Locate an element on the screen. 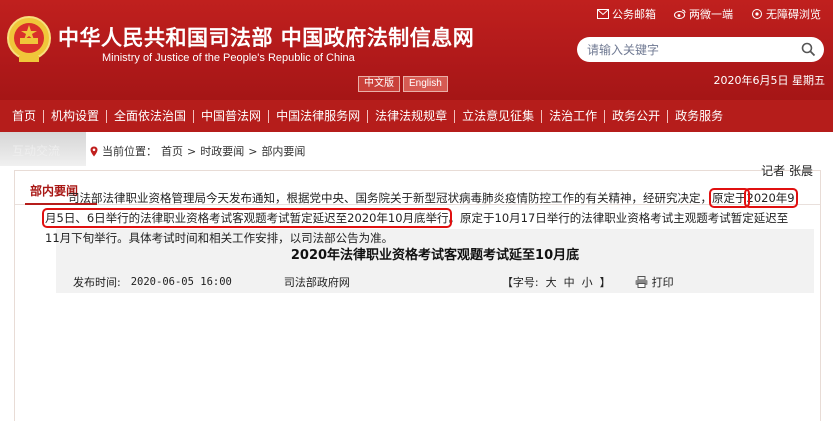  breadcrumb: 当前位置： 首页 > 时政要闻 > 部内要闻 is located at coordinates (197, 151).